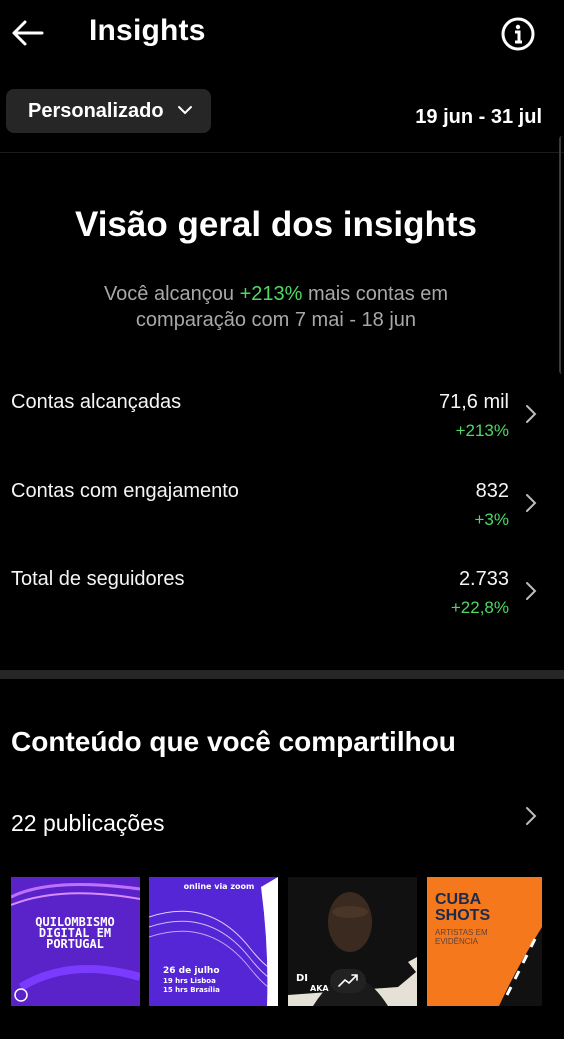 The height and width of the screenshot is (1039, 564). Describe the element at coordinates (478, 117) in the screenshot. I see `date-range: 19 jun - 31 jul` at that location.